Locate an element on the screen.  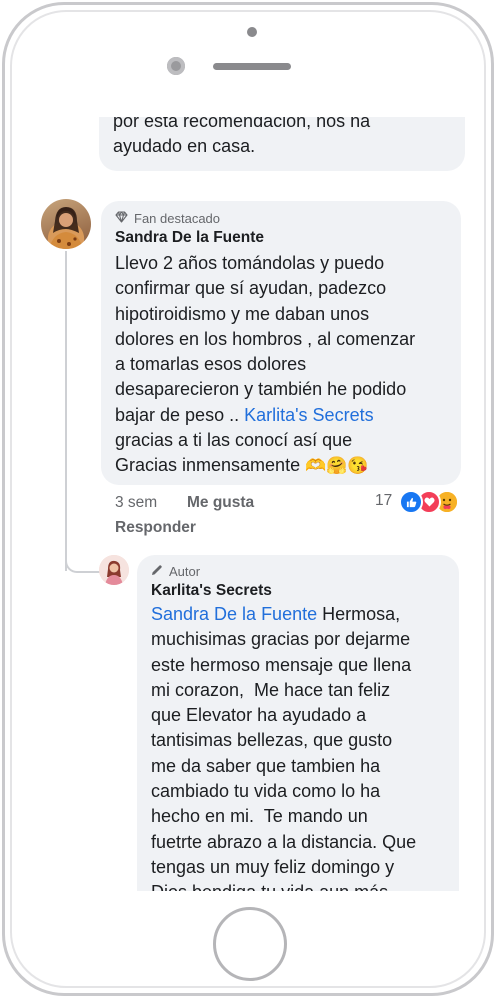
reply-author: Karlita's Secrets is located at coordinates (298, 591).